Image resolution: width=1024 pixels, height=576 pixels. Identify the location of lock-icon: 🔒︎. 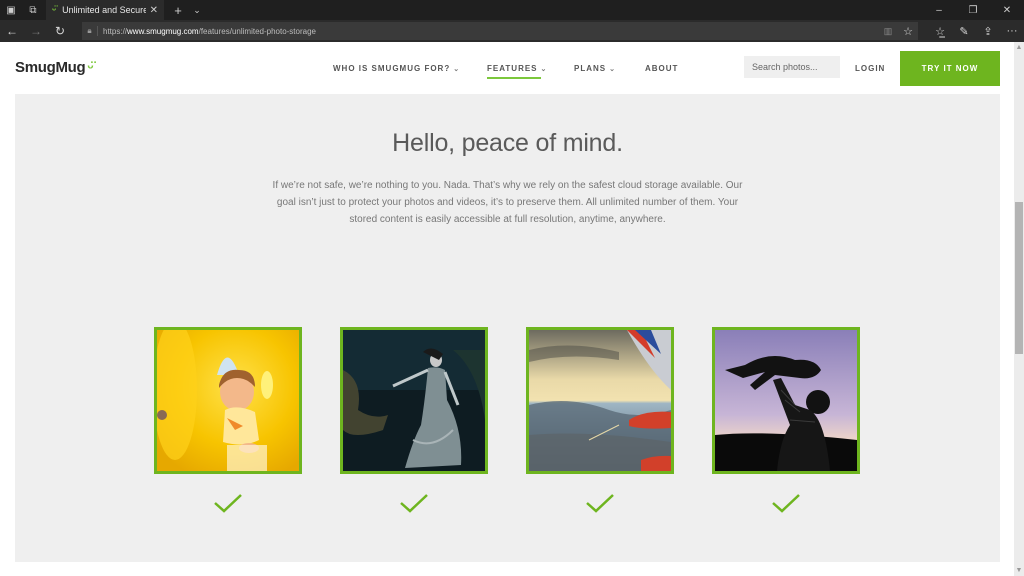
(90, 31).